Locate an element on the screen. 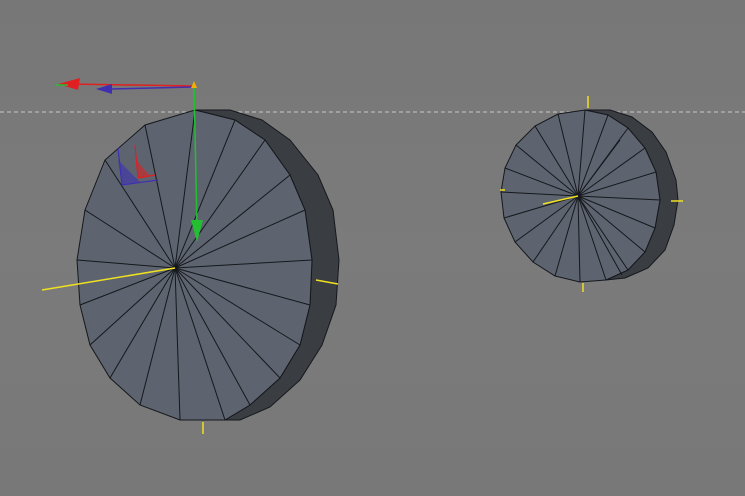  gizmo-z-axis is located at coordinates (151, 88).